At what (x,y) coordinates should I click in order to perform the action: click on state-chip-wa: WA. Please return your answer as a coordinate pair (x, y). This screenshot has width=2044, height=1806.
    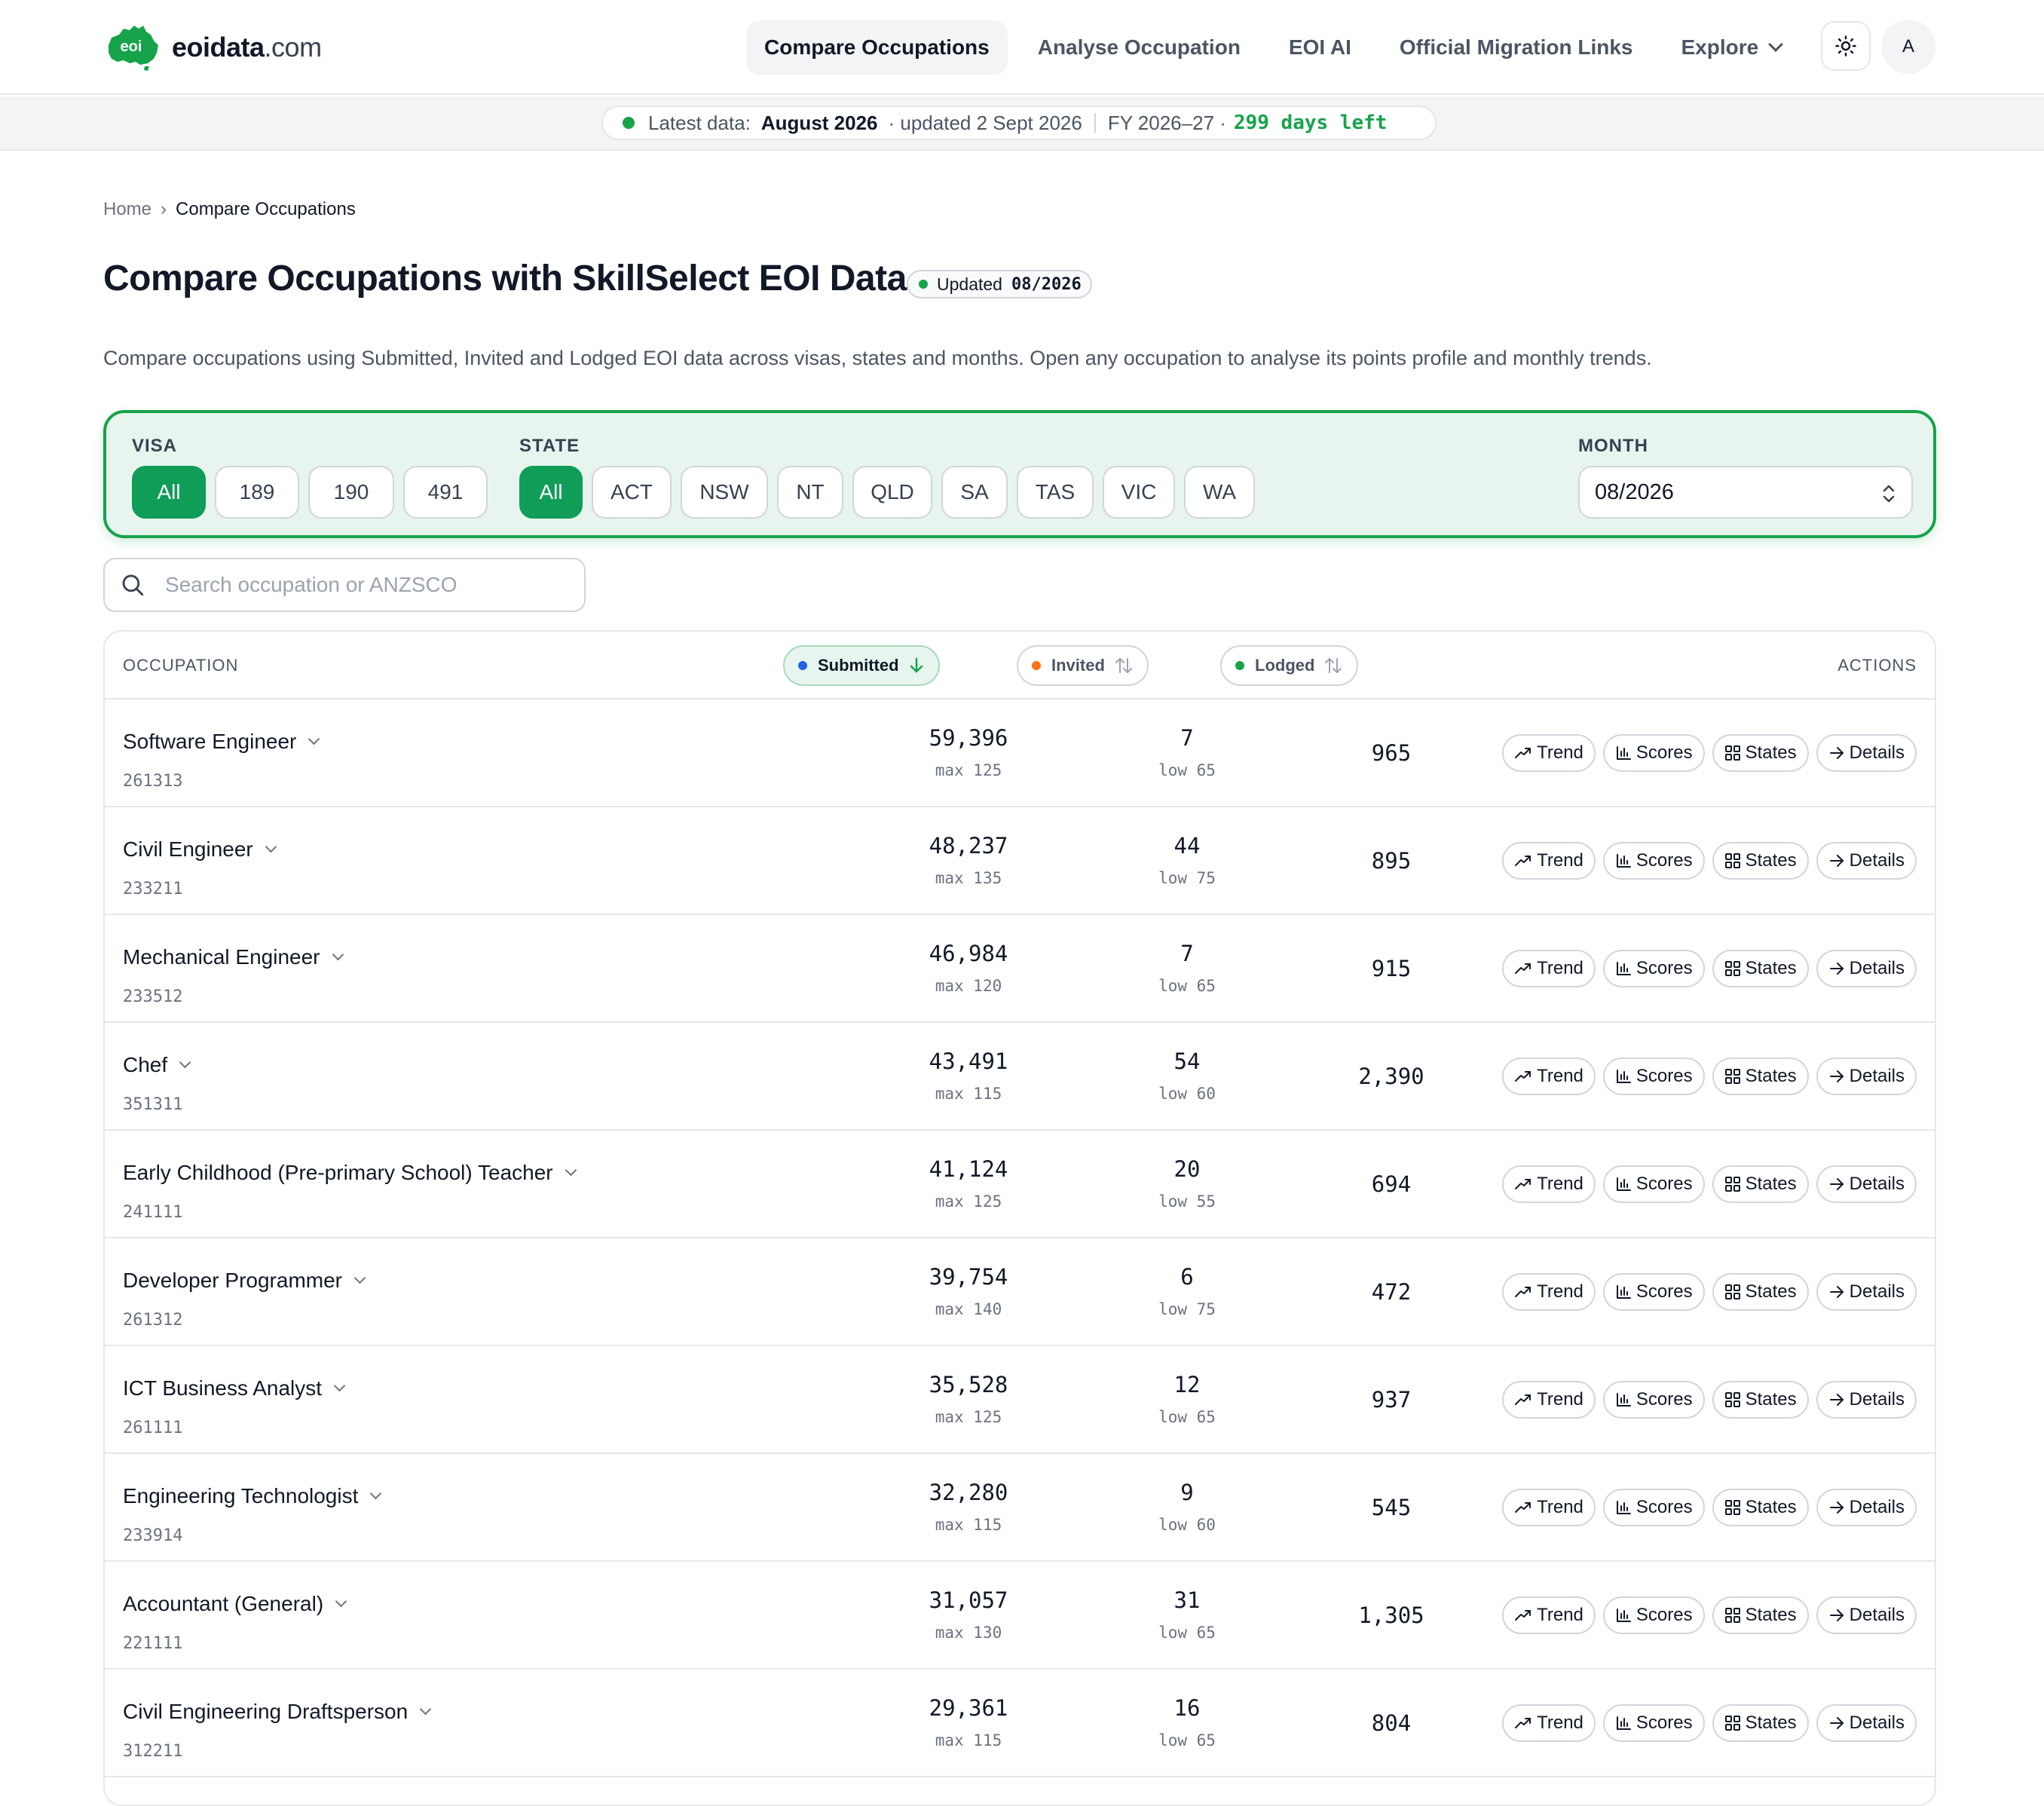
    Looking at the image, I should click on (1219, 492).